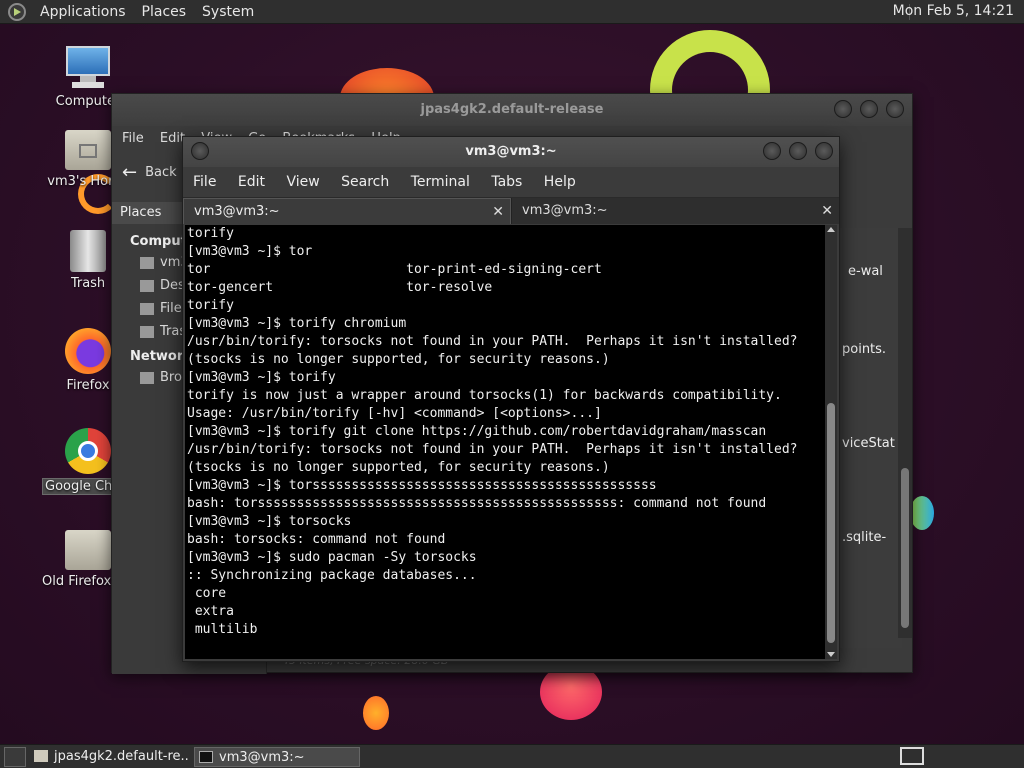 The width and height of the screenshot is (1024, 768). Describe the element at coordinates (864, 349) in the screenshot. I see `file-name: points.` at that location.